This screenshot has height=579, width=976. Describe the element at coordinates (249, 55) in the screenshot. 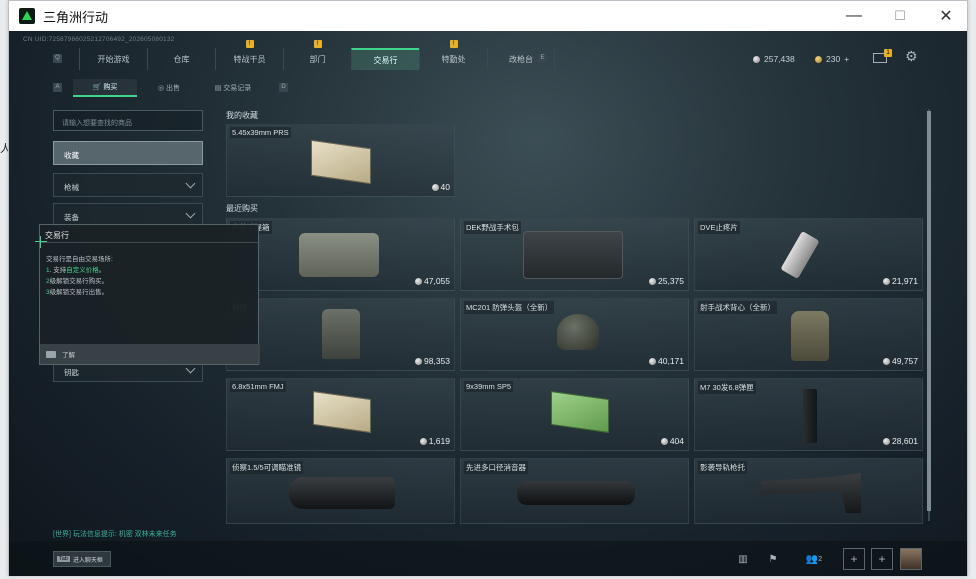

I see `tab-operators: ! 特战干员` at that location.